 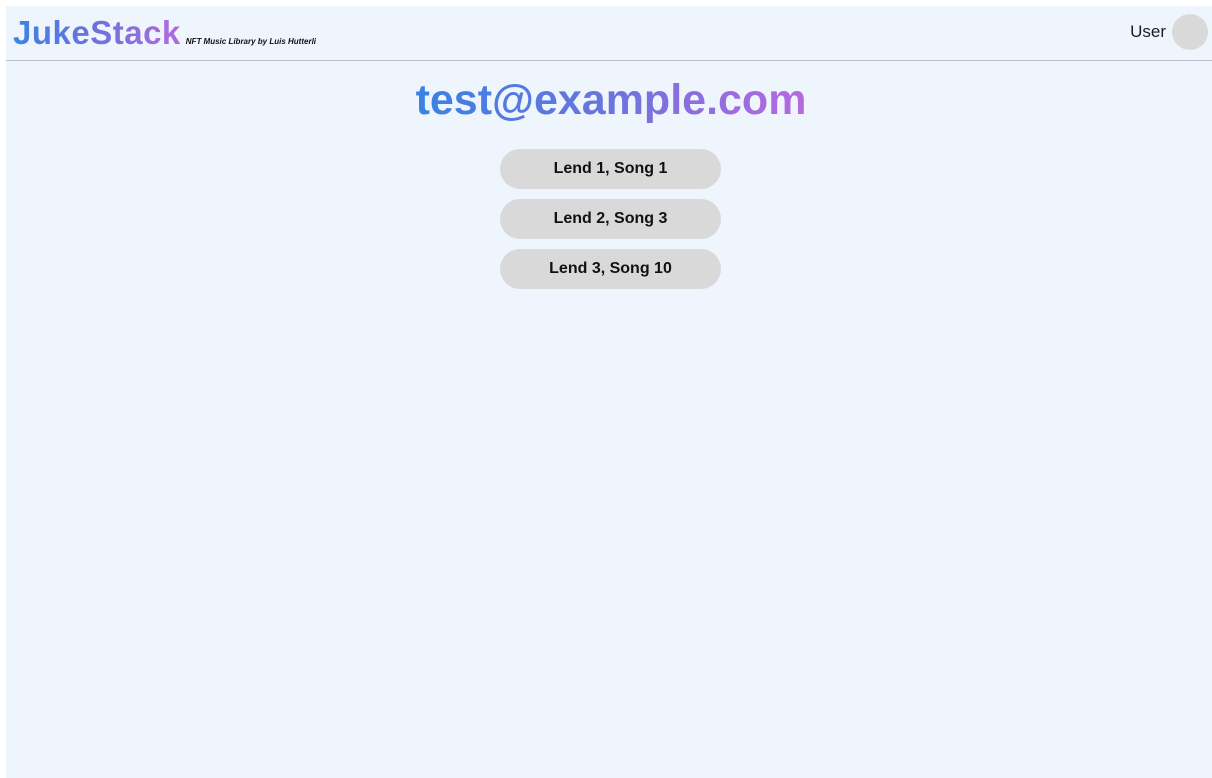 I want to click on page-title: test@example.com, so click(x=609, y=100).